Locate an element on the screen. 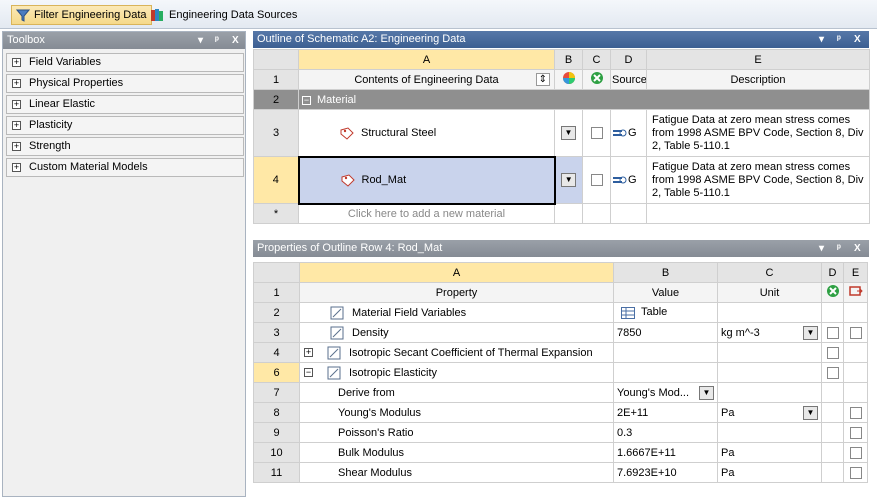 This screenshot has height=499, width=877. row-number: 9 is located at coordinates (276, 432).